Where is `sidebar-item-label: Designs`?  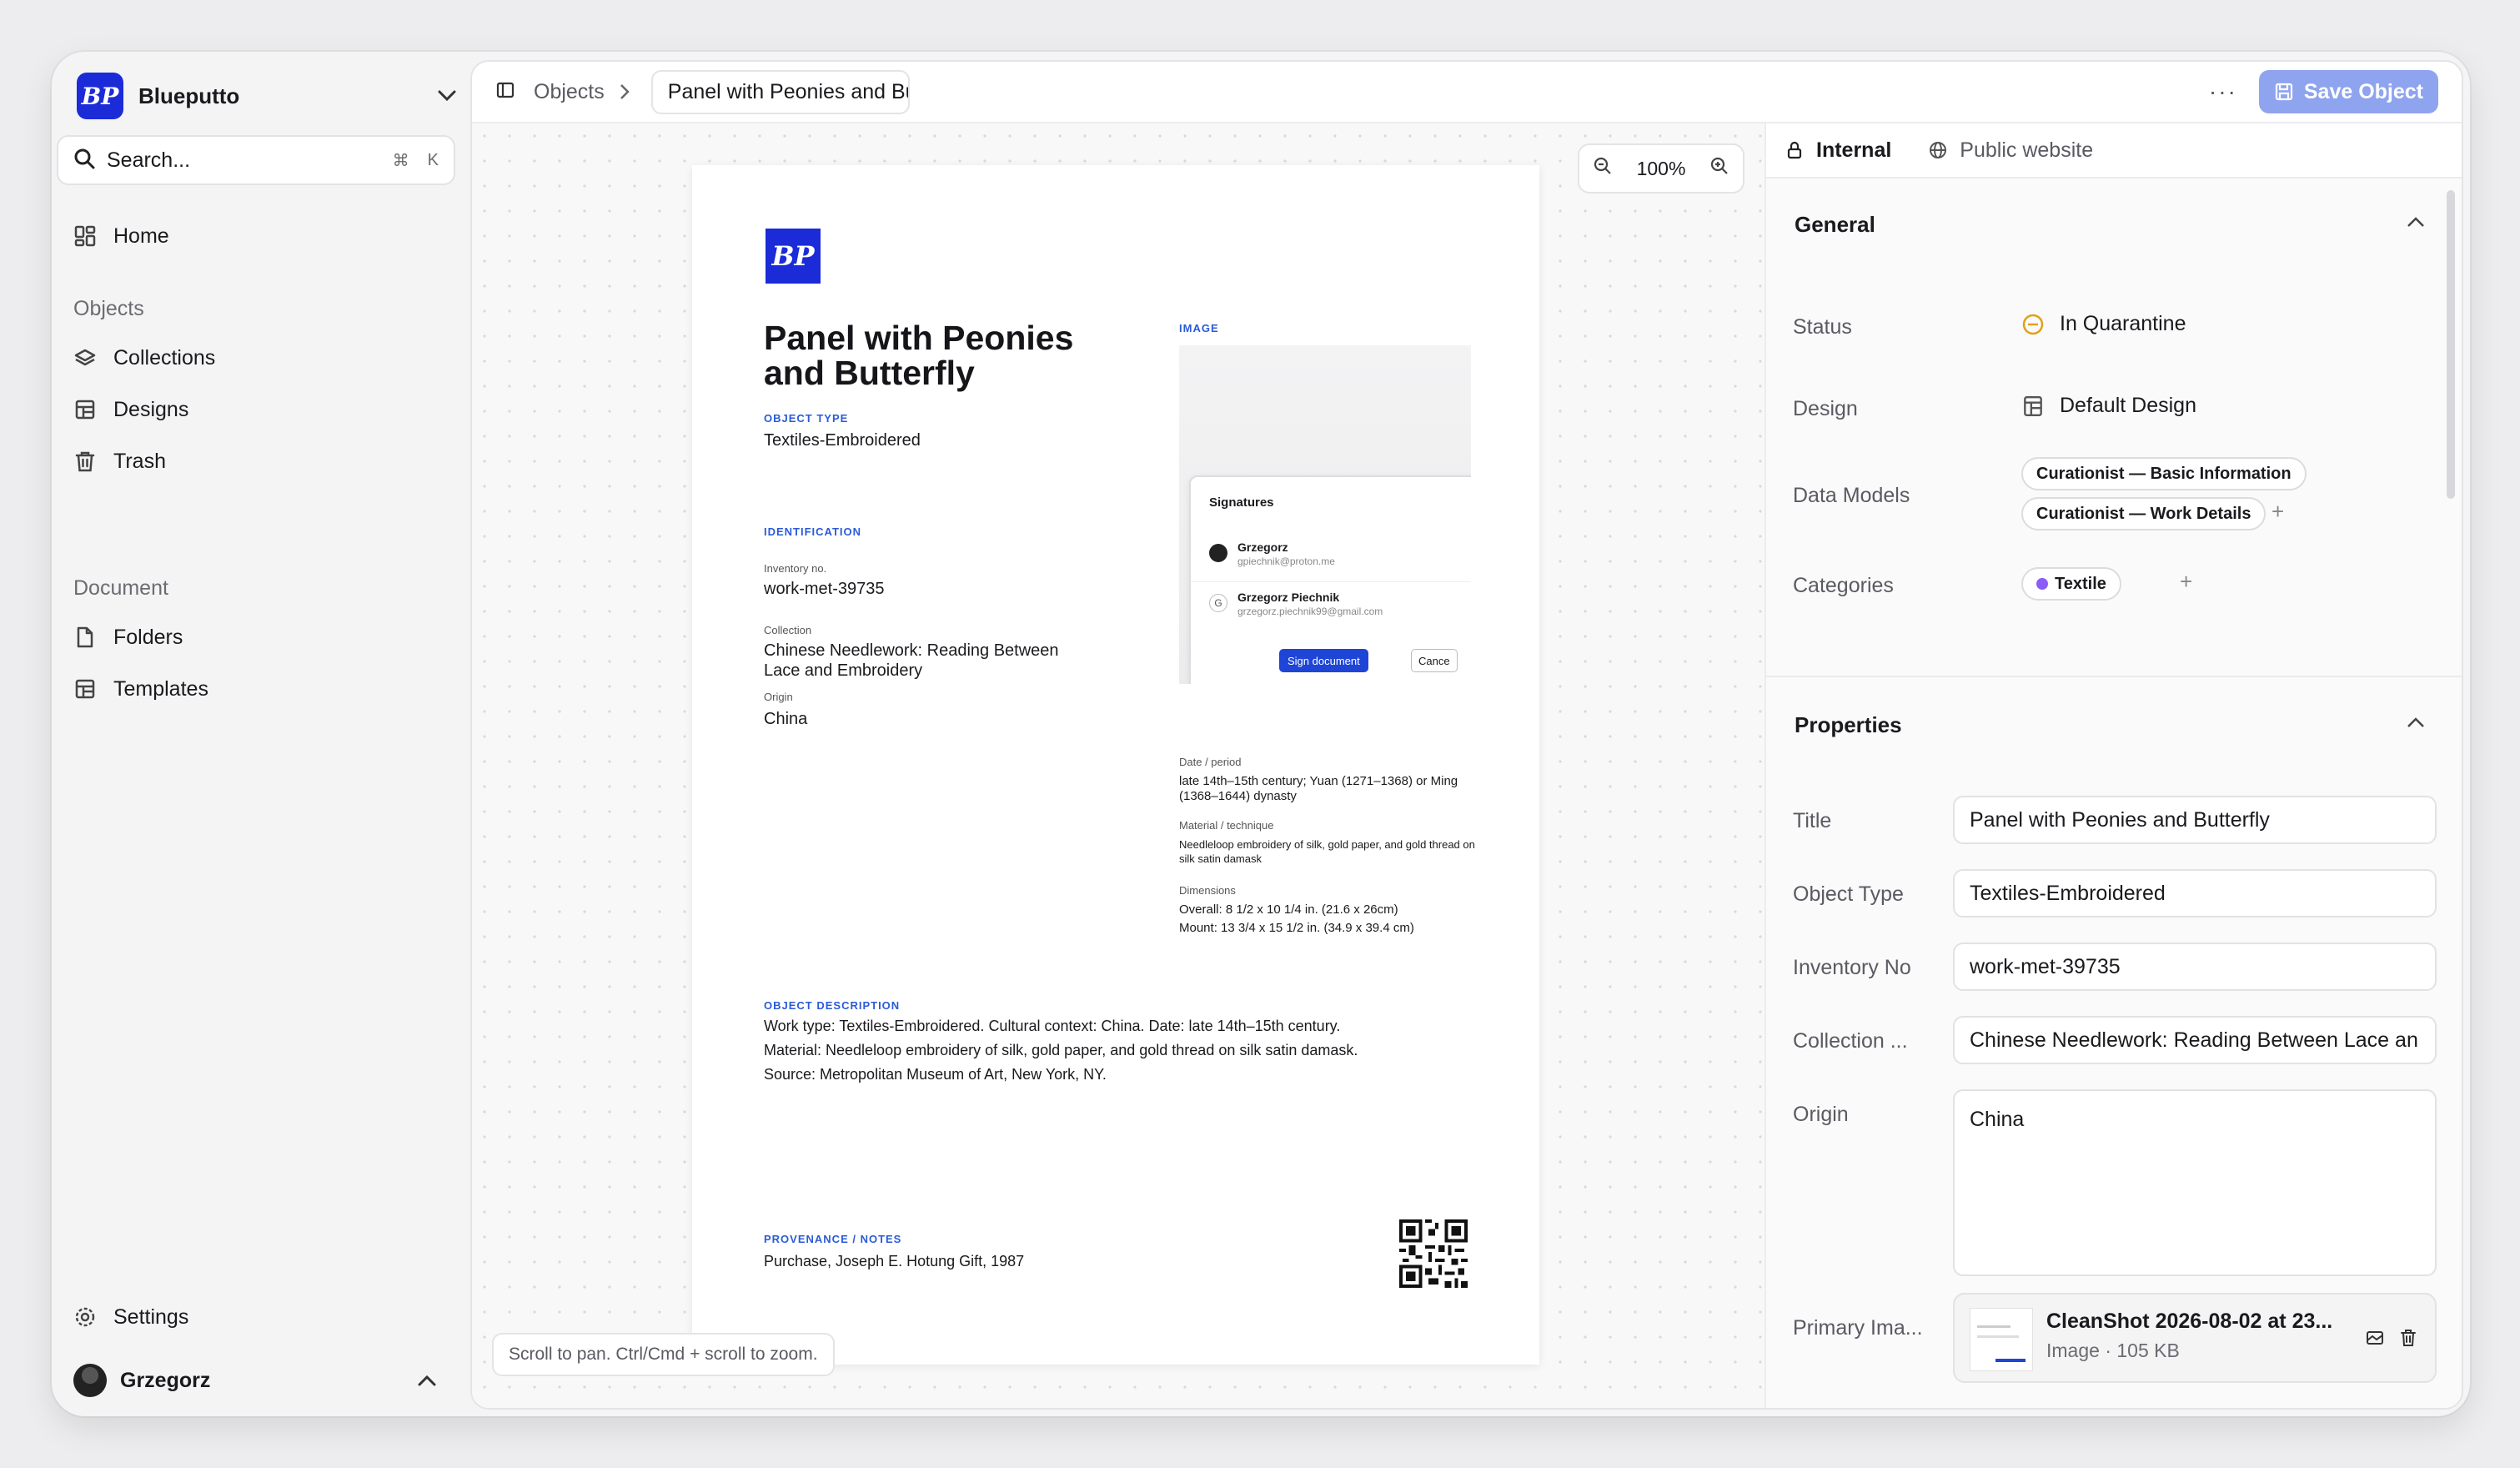
sidebar-item-label: Designs is located at coordinates (151, 409).